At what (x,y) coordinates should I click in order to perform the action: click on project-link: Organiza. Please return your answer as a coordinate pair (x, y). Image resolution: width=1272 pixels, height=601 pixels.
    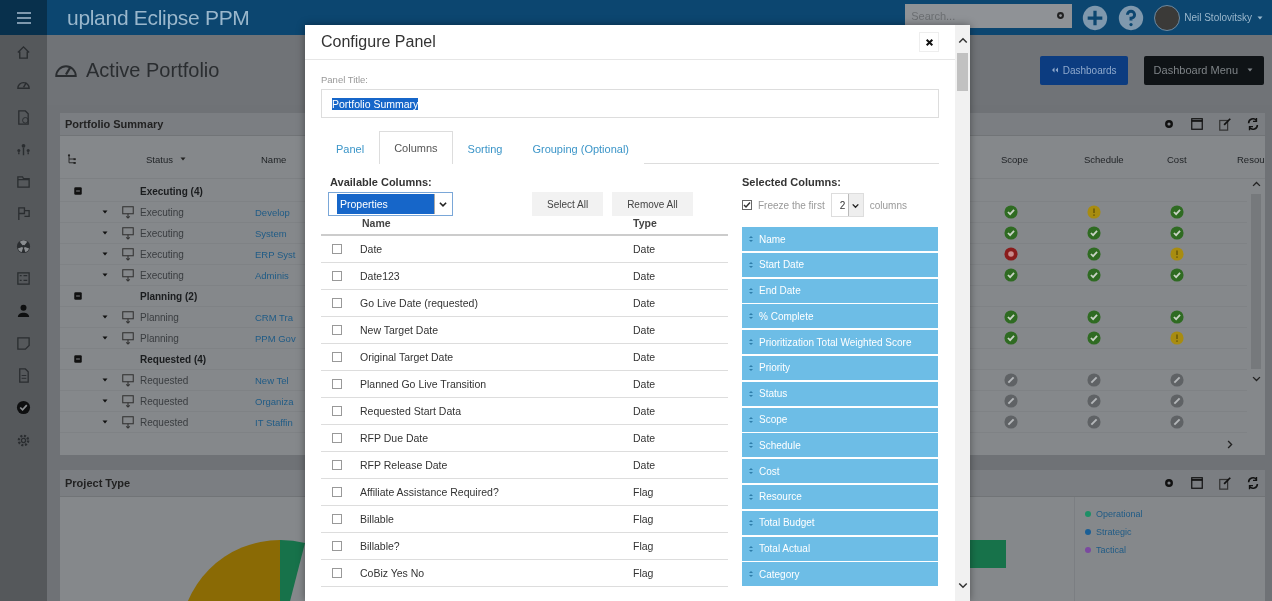
    Looking at the image, I should click on (274, 401).